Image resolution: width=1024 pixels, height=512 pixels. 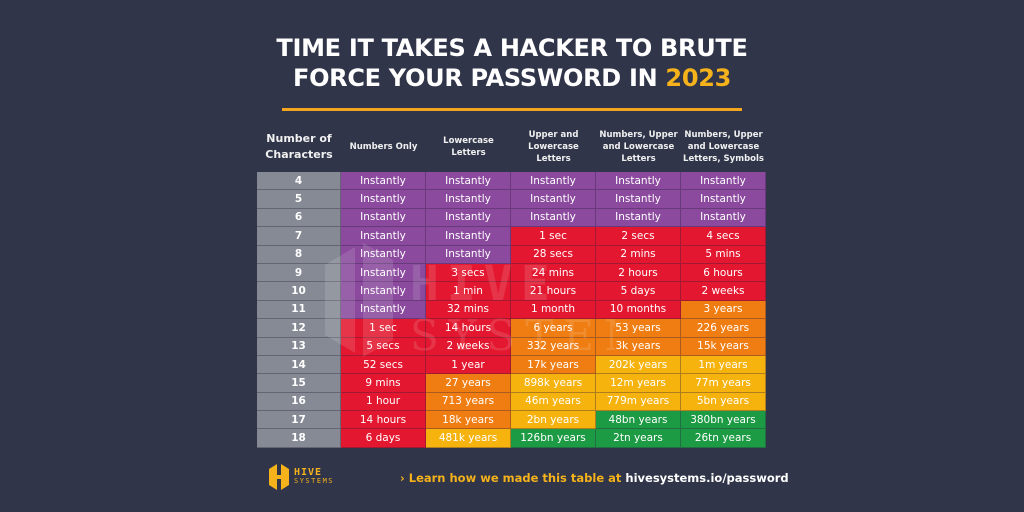 I want to click on title-line-2-prefix: FORCE YOUR PASSWORD IN, so click(x=479, y=78).